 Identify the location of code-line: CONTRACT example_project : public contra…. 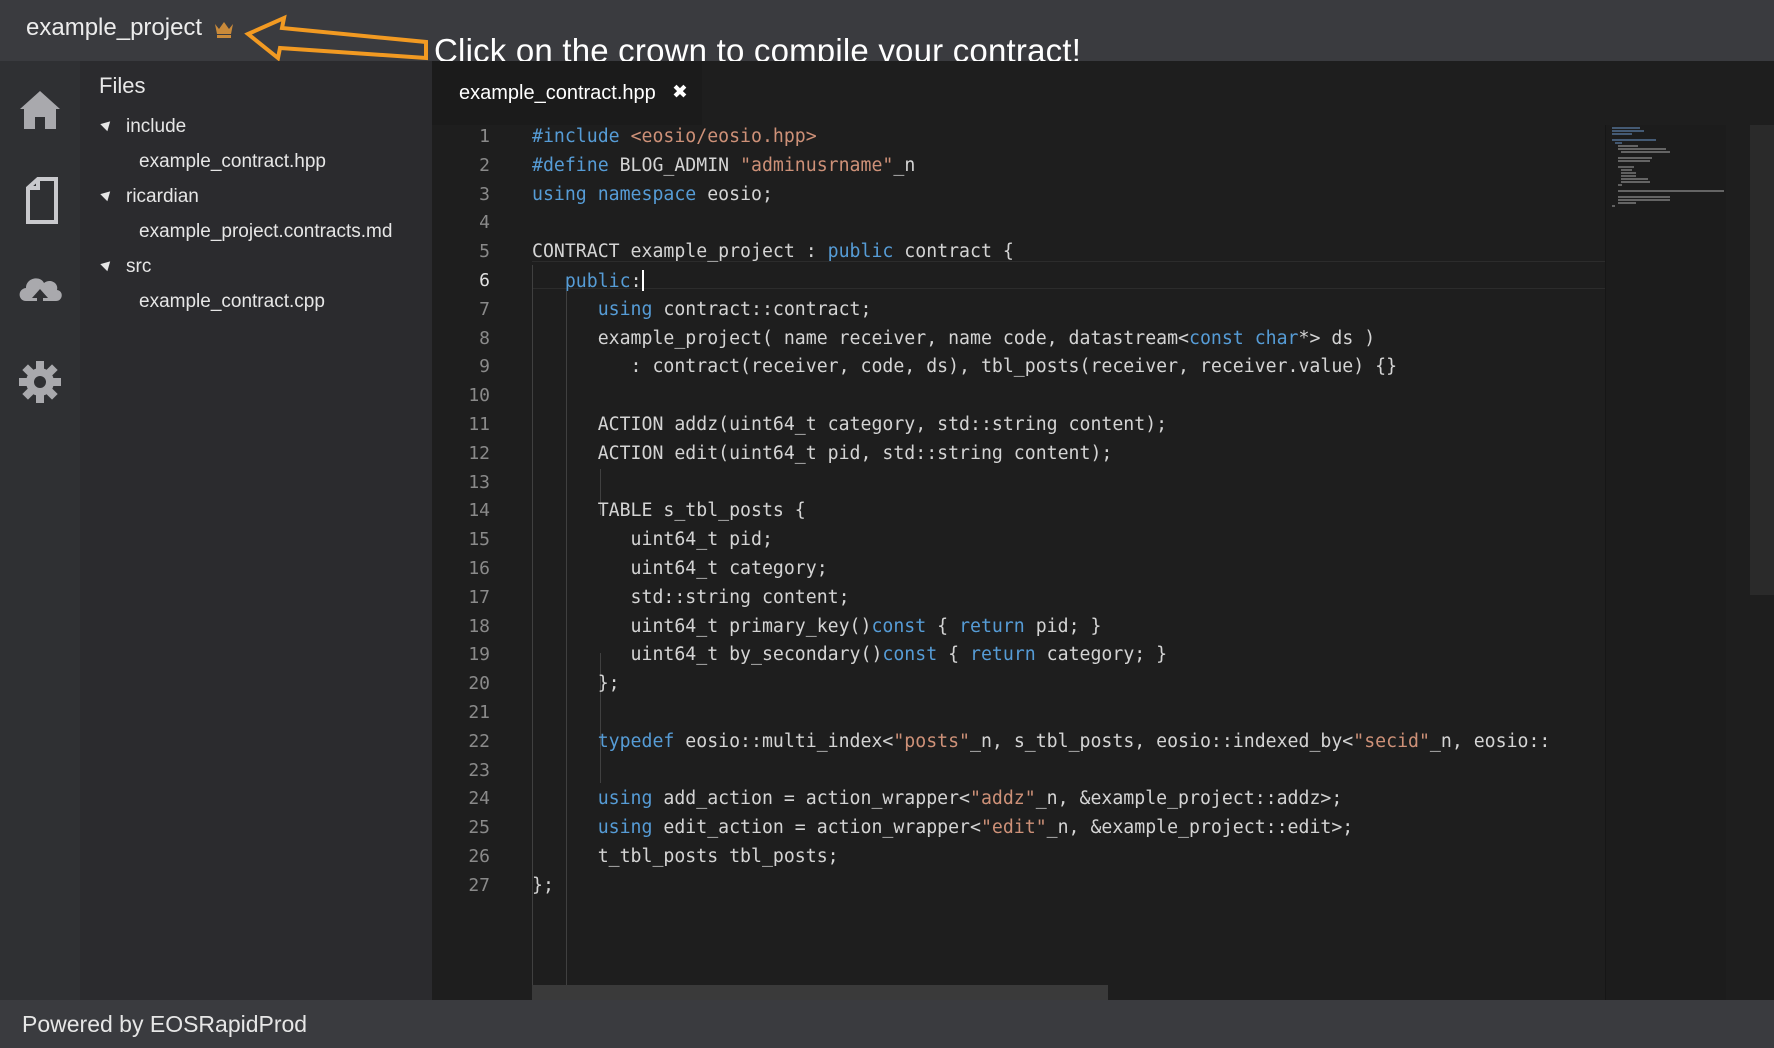
(773, 251).